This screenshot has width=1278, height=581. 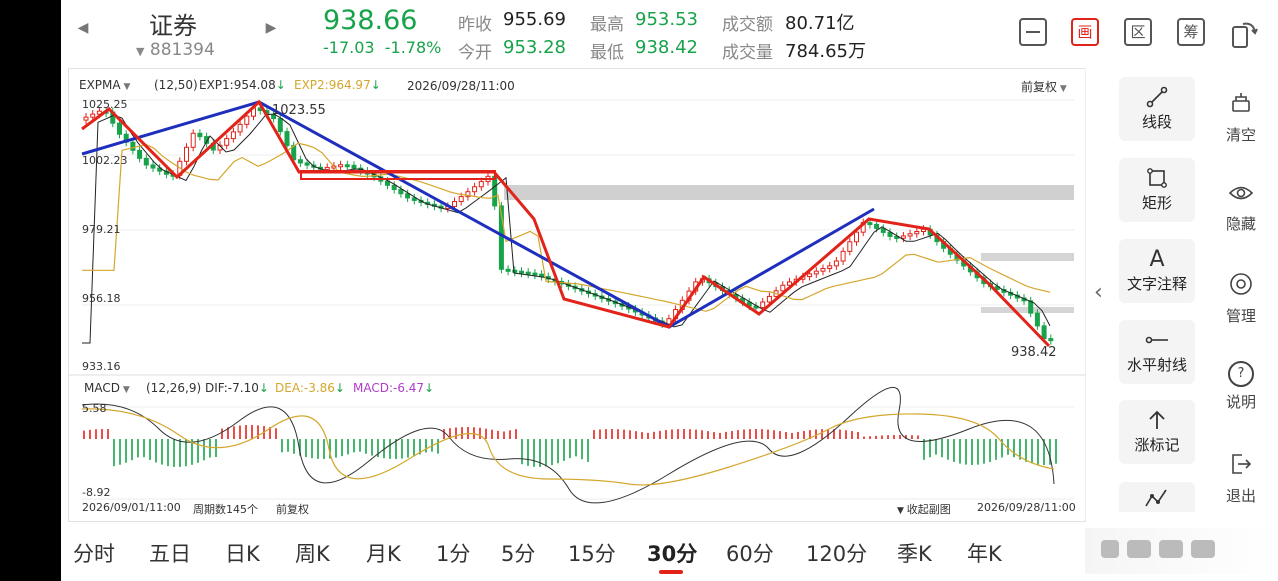 I want to click on collapse-panel-icon: ‹, so click(x=1098, y=292).